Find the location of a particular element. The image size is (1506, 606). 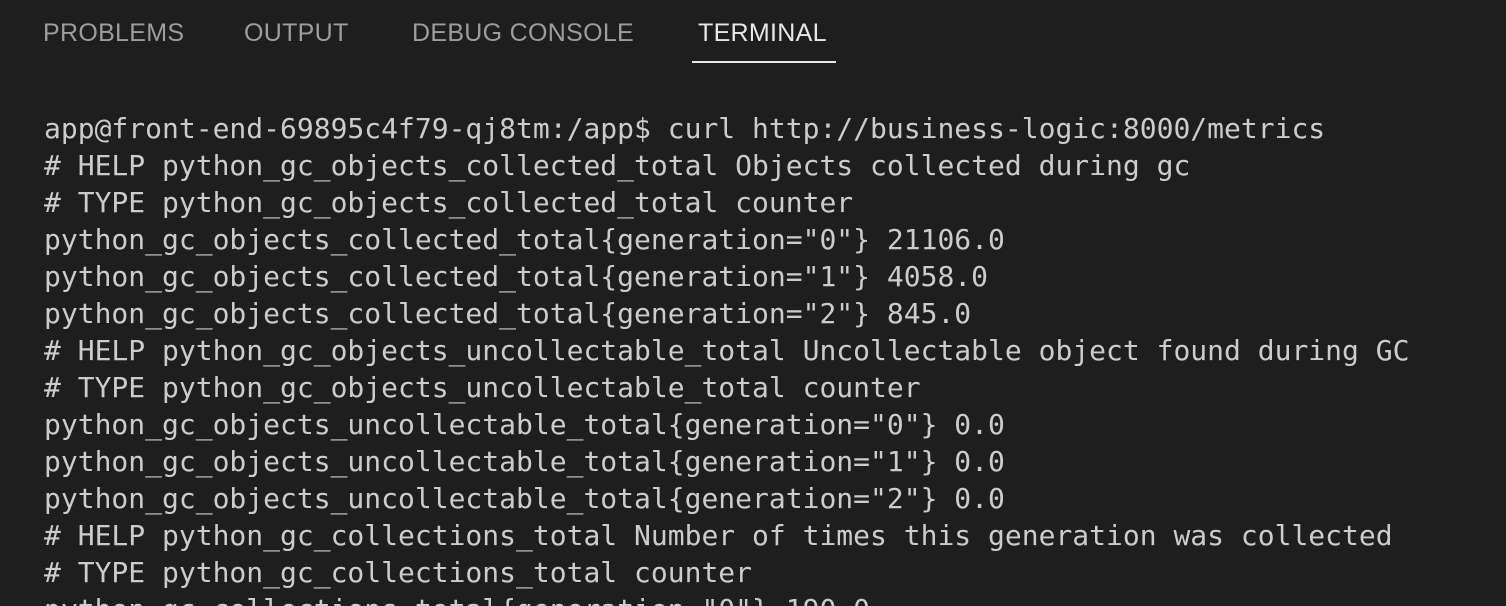

panel-tab-bar: PROBLEMS OUTPUT DEBUG CONSOLE TERMINAL is located at coordinates (753, 32).